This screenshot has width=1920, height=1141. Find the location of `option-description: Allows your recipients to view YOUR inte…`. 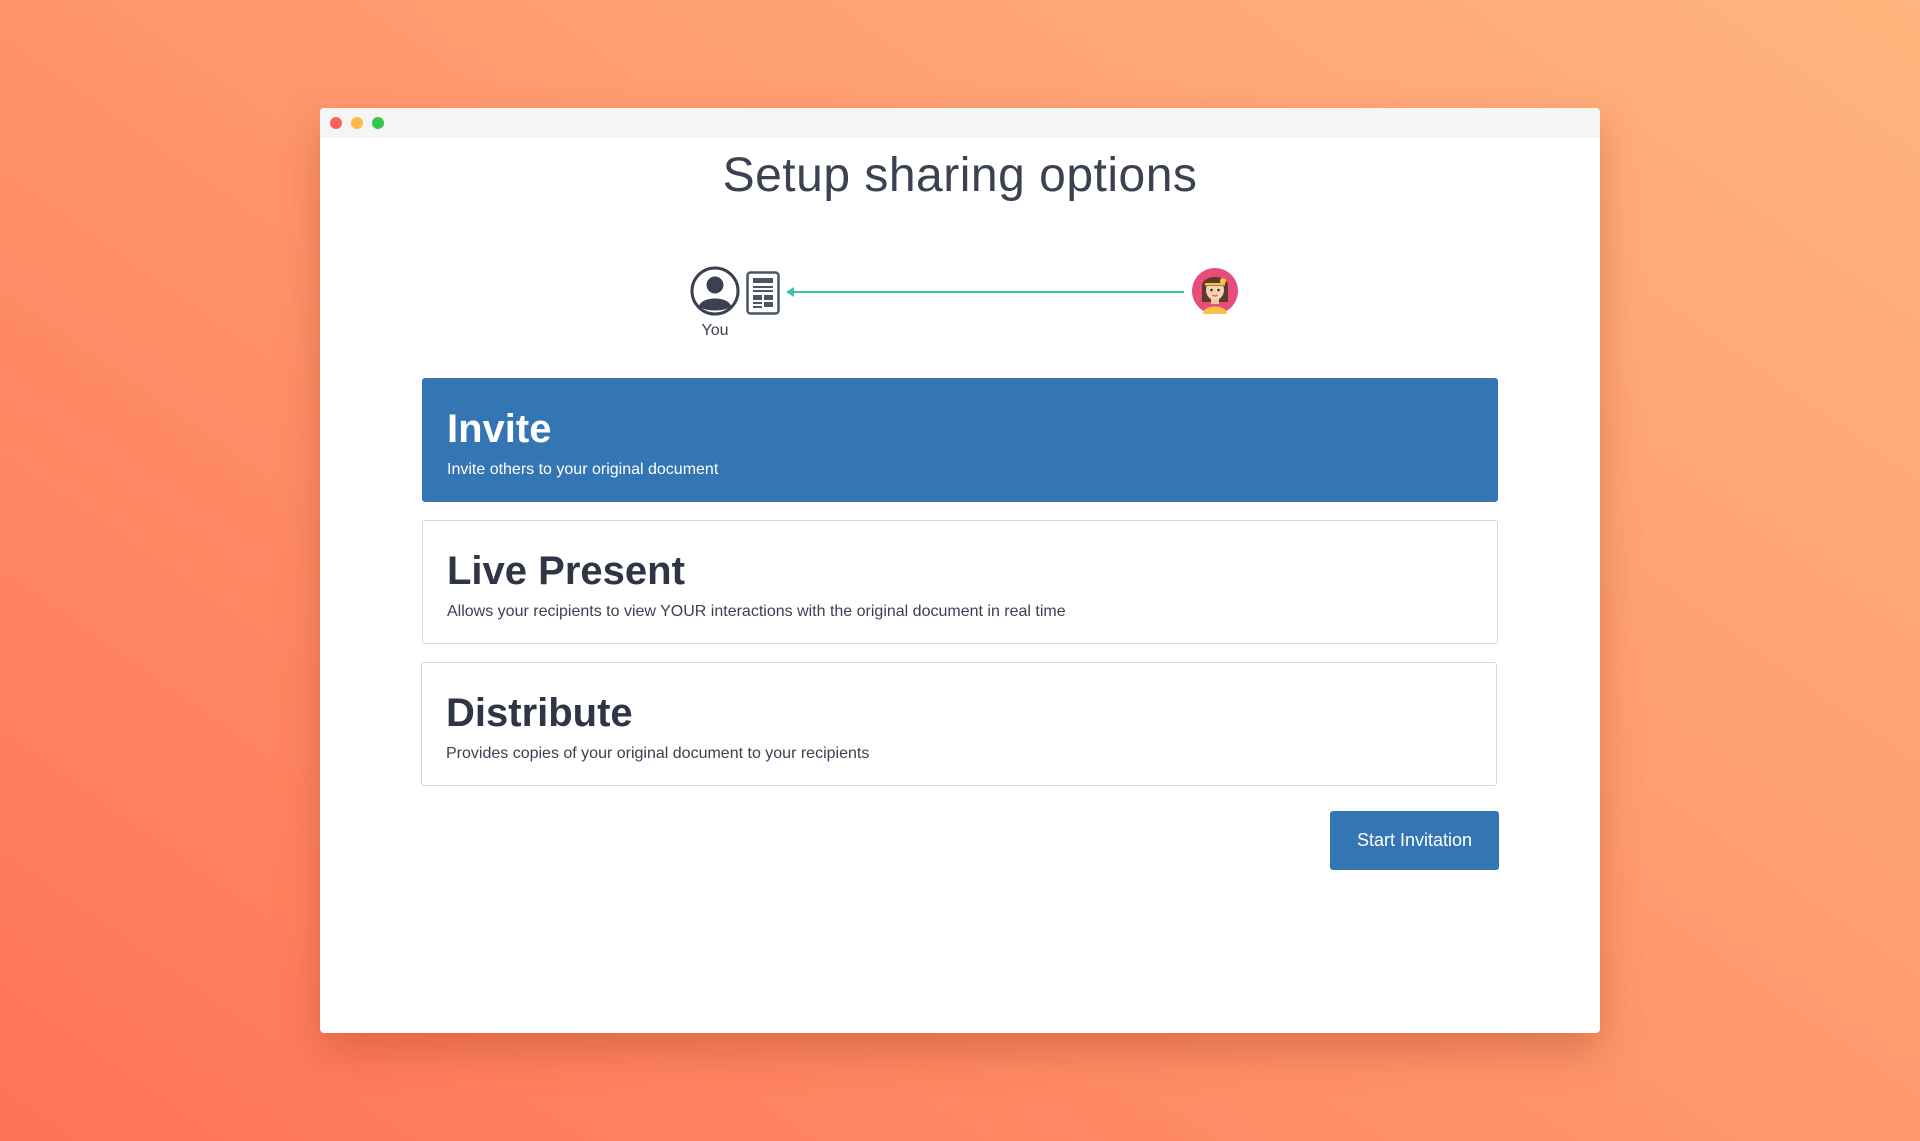

option-description: Allows your recipients to view YOUR inte… is located at coordinates (756, 611).